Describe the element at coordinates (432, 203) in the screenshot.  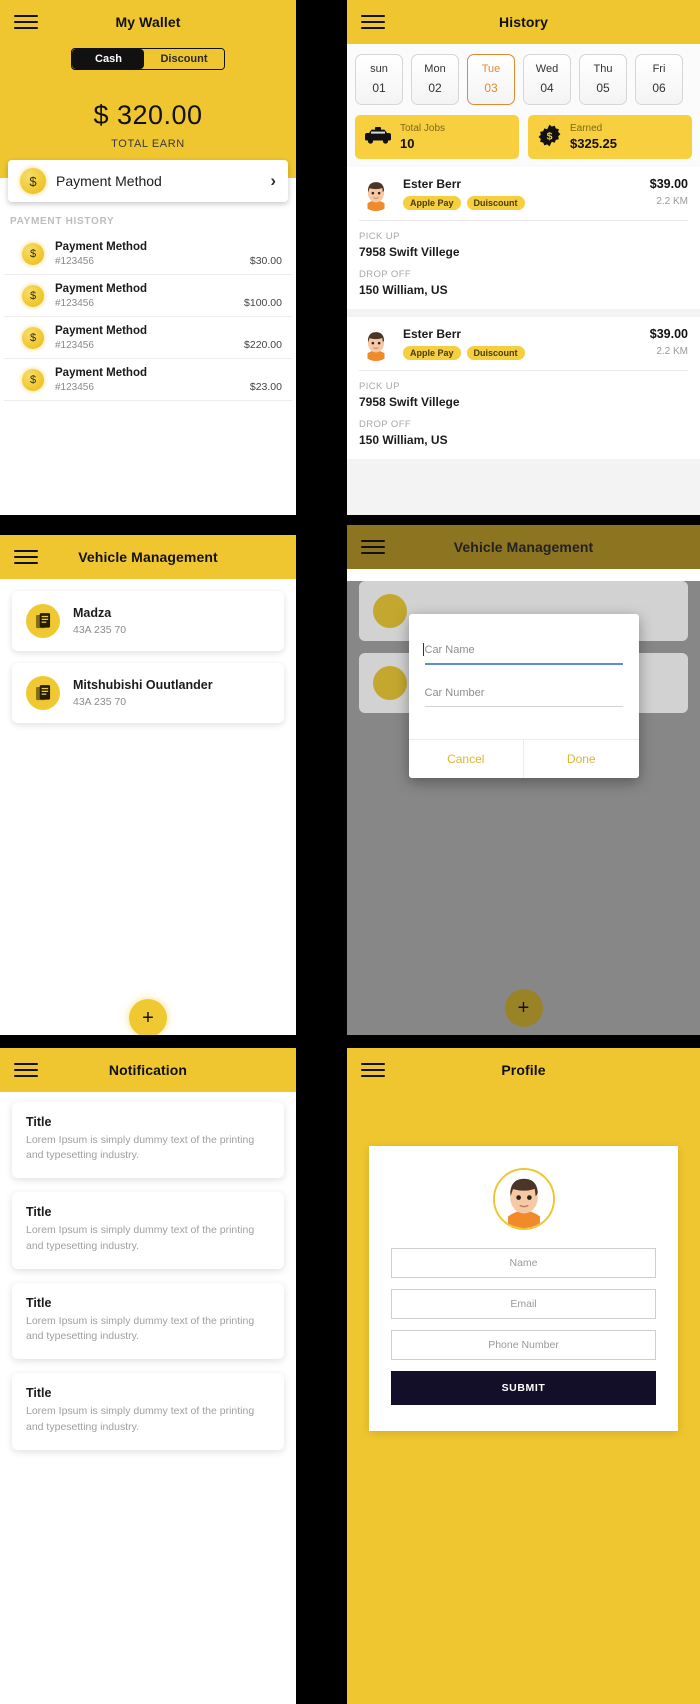
I see `tag-payment: Apple Pay` at that location.